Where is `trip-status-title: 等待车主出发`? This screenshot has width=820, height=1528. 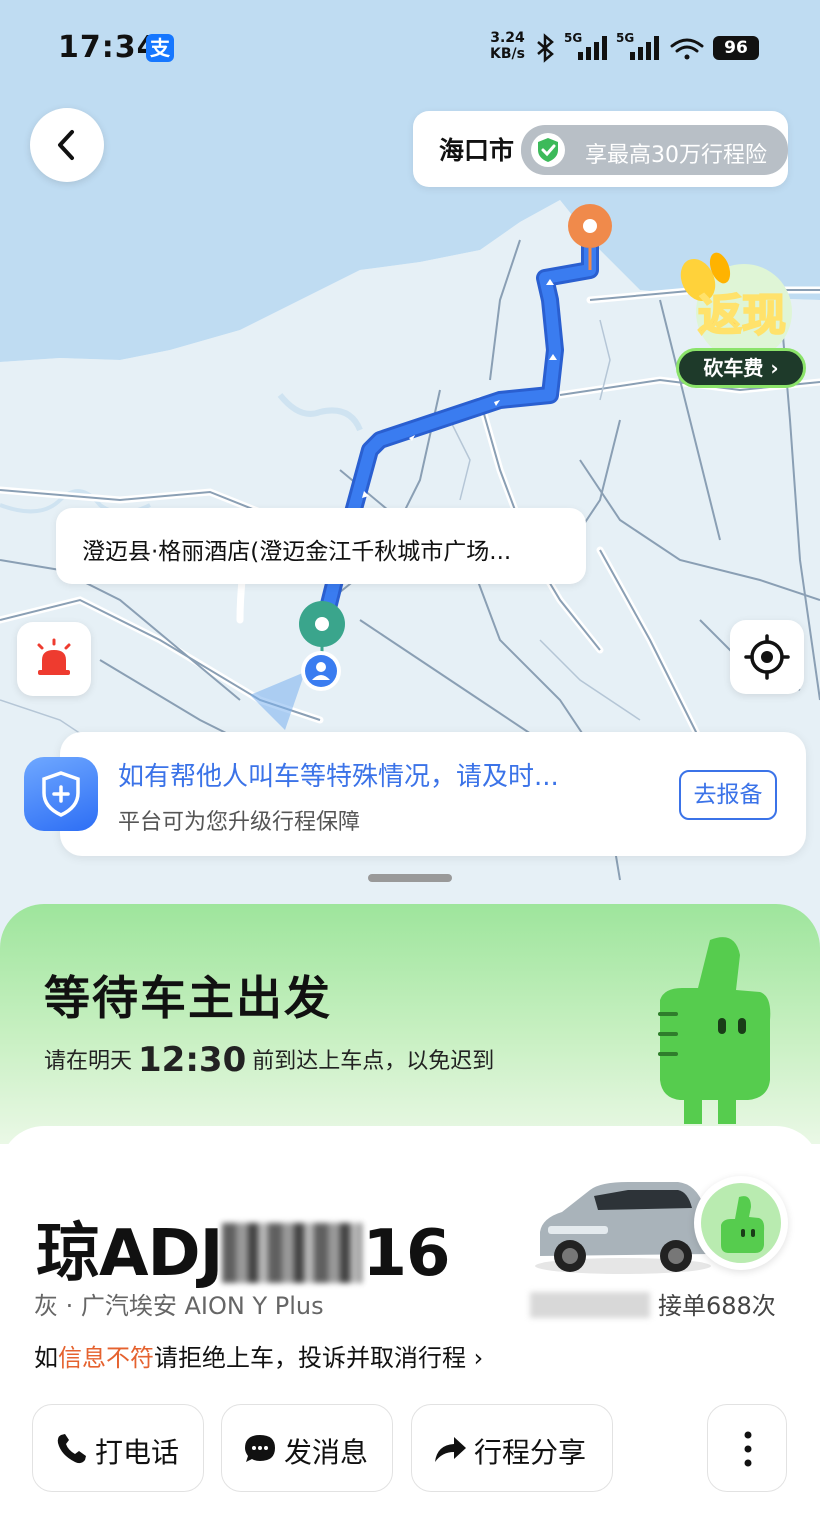 trip-status-title: 等待车主出发 is located at coordinates (188, 998).